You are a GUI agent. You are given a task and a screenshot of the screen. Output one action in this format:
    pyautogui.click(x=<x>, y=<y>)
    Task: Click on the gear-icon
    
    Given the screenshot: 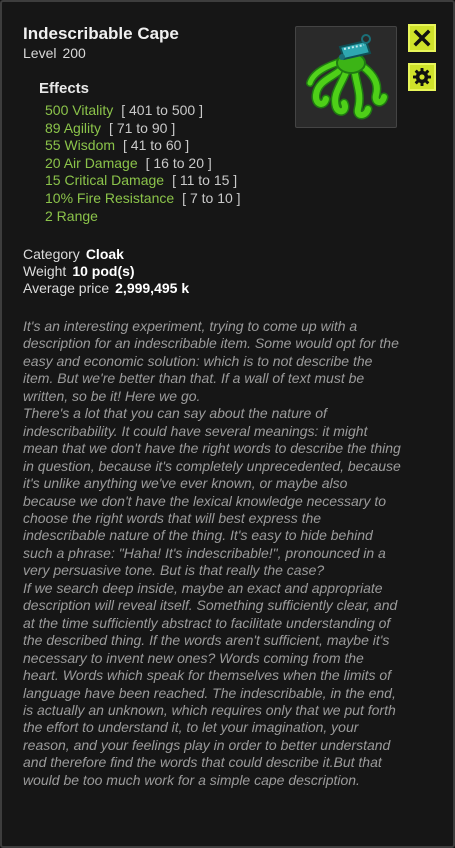 What is the action you would take?
    pyautogui.click(x=422, y=77)
    